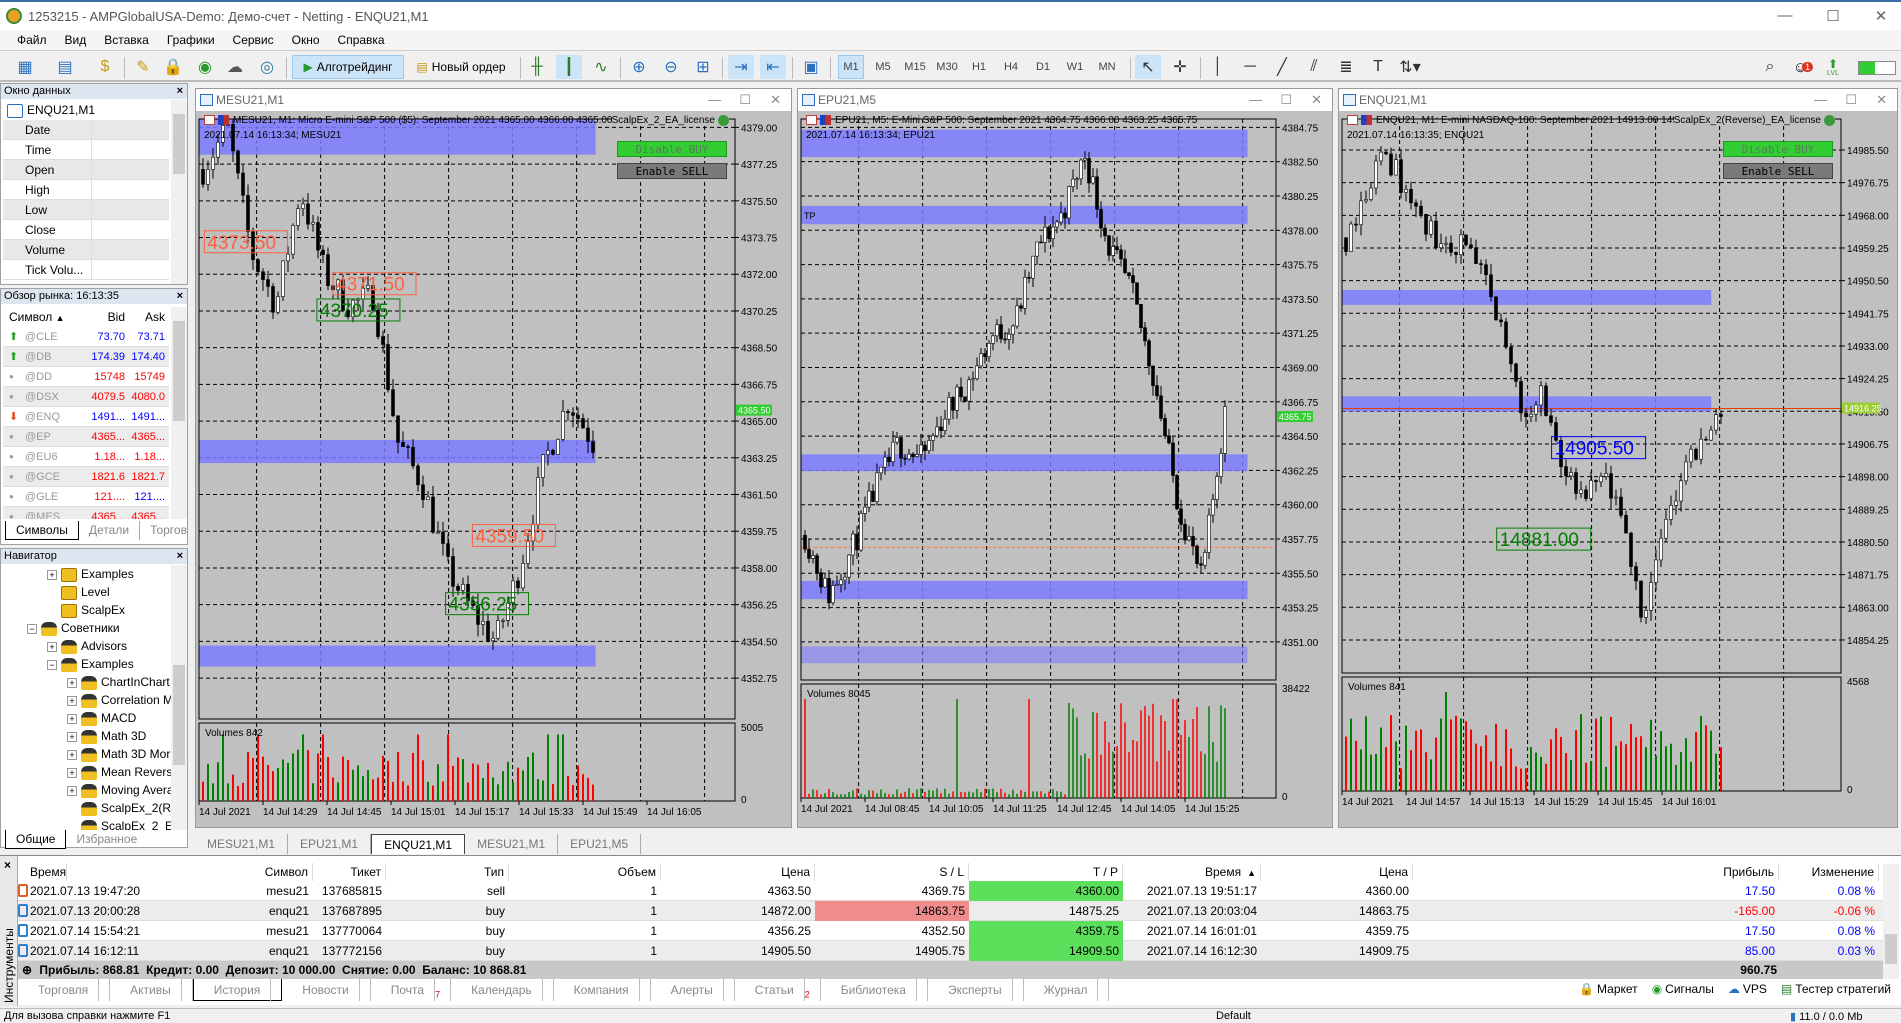 This screenshot has height=1023, width=1901. What do you see at coordinates (119, 808) in the screenshot?
I see `navigator-item: +ScalpEx_2(Reve` at bounding box center [119, 808].